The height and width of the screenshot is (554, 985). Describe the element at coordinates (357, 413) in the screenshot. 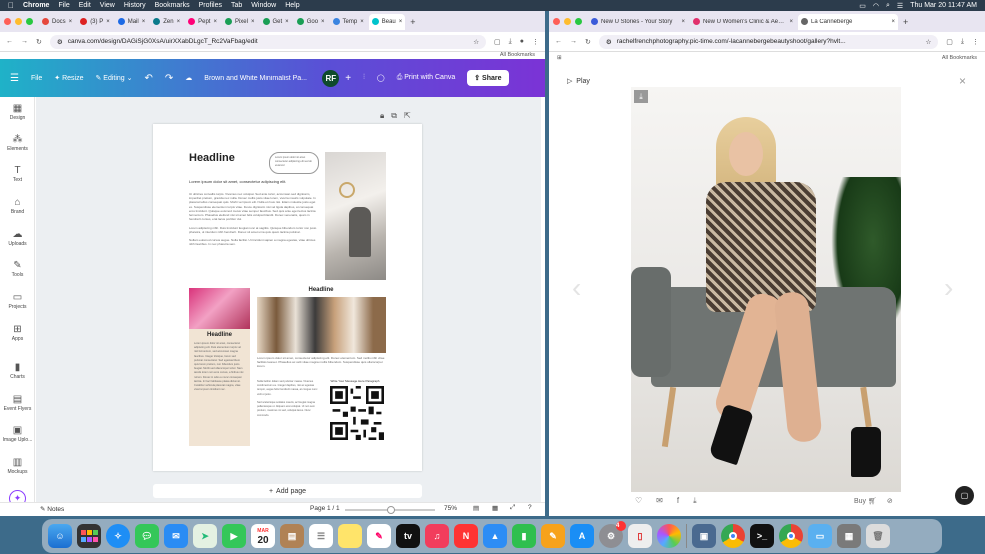

I see `qr-code` at that location.